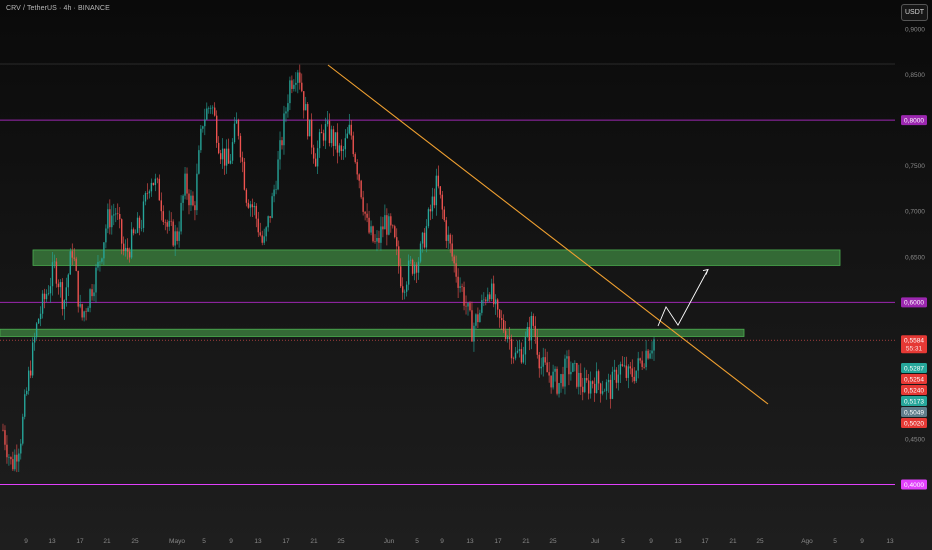 The height and width of the screenshot is (550, 932). Describe the element at coordinates (58, 8) in the screenshot. I see `symbol-title: CRV / TetherUS · 4h · BINANCE` at that location.